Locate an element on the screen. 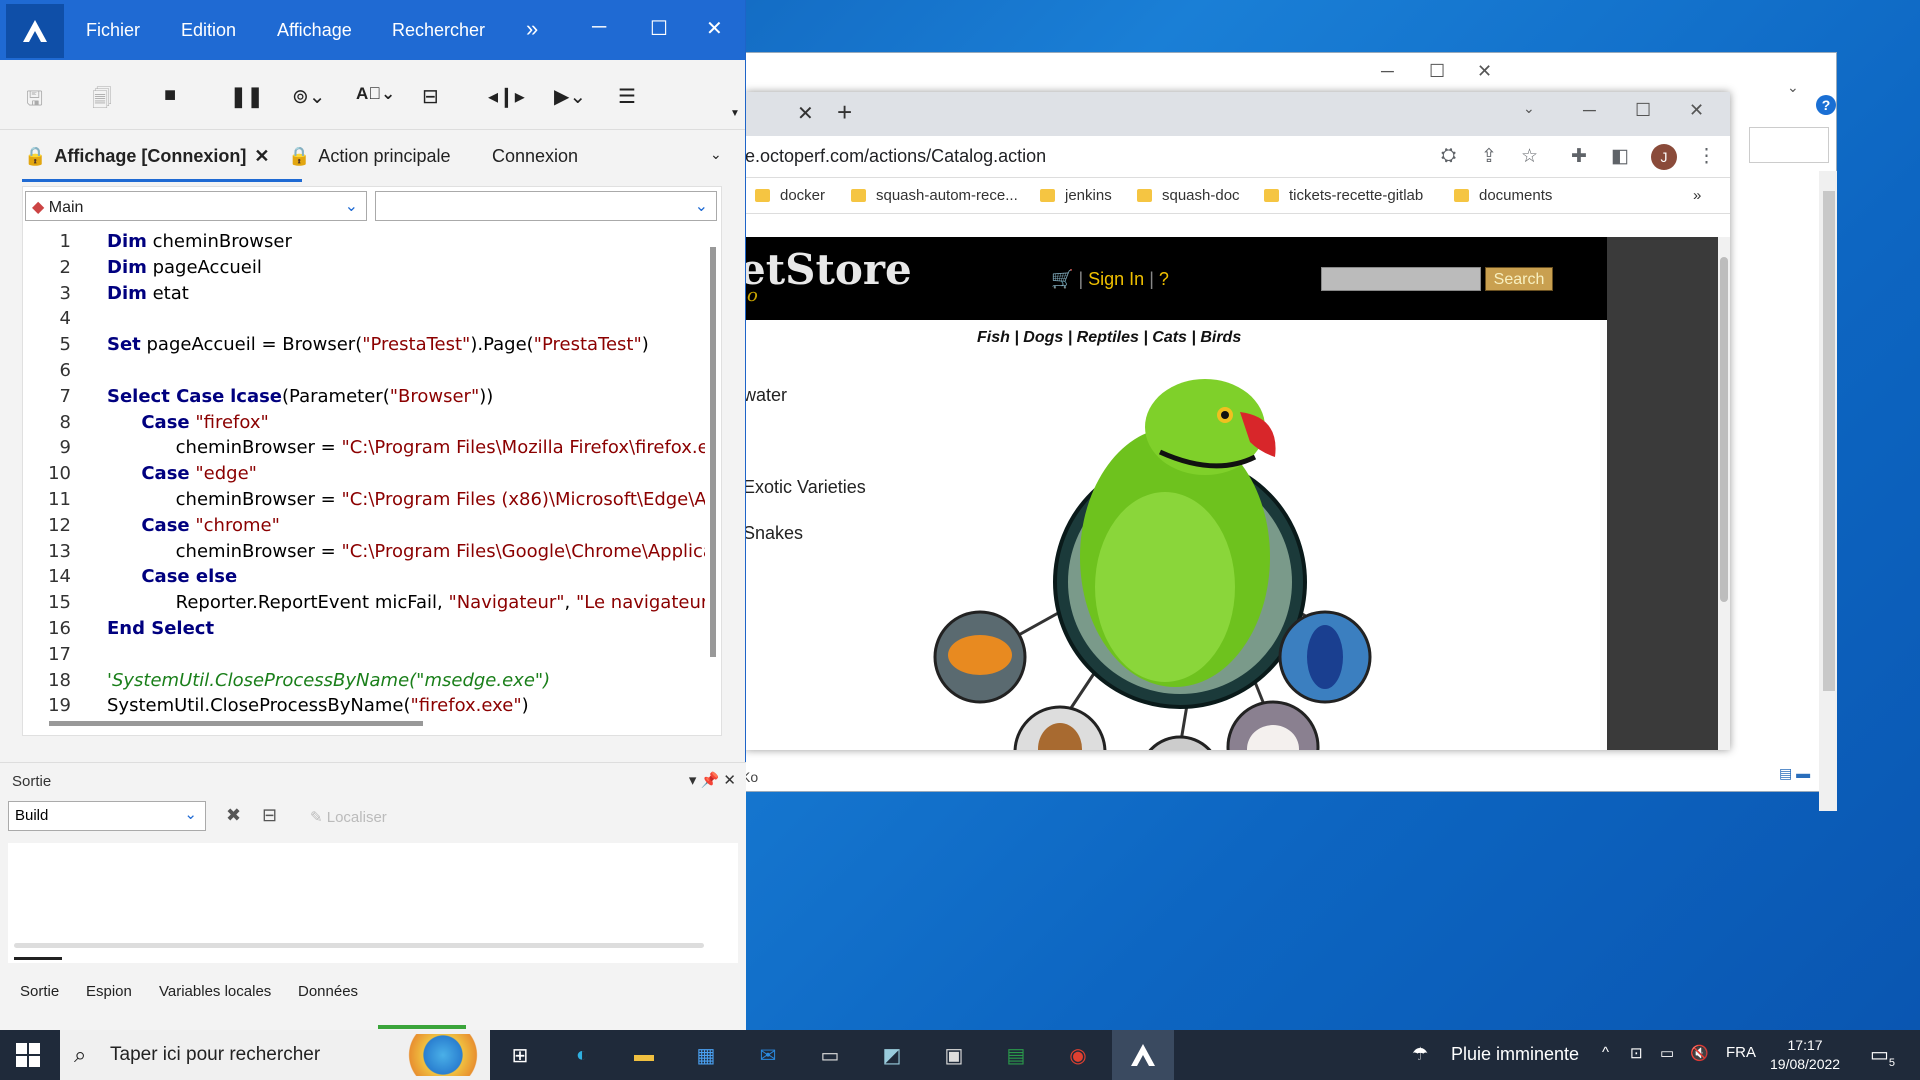  notepad-icon: ◩ is located at coordinates (892, 1055).